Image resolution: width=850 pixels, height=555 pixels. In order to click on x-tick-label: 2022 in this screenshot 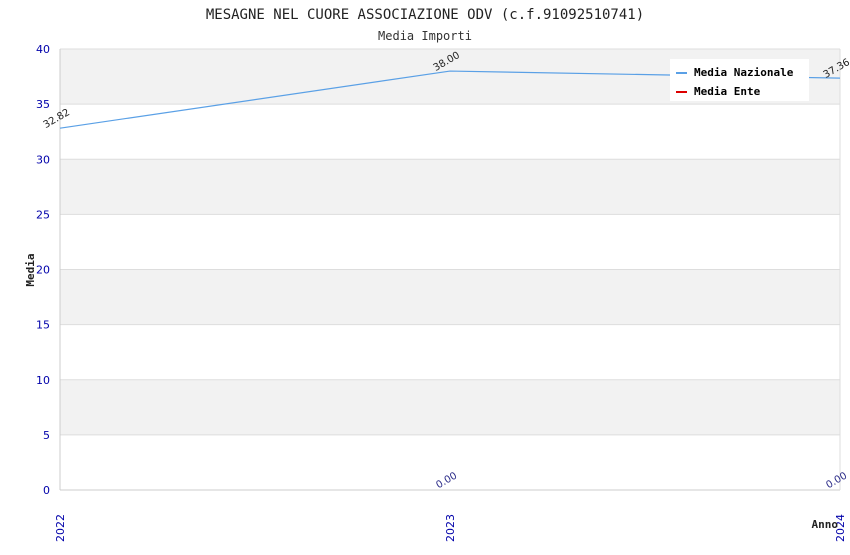, I will do `click(60, 528)`.